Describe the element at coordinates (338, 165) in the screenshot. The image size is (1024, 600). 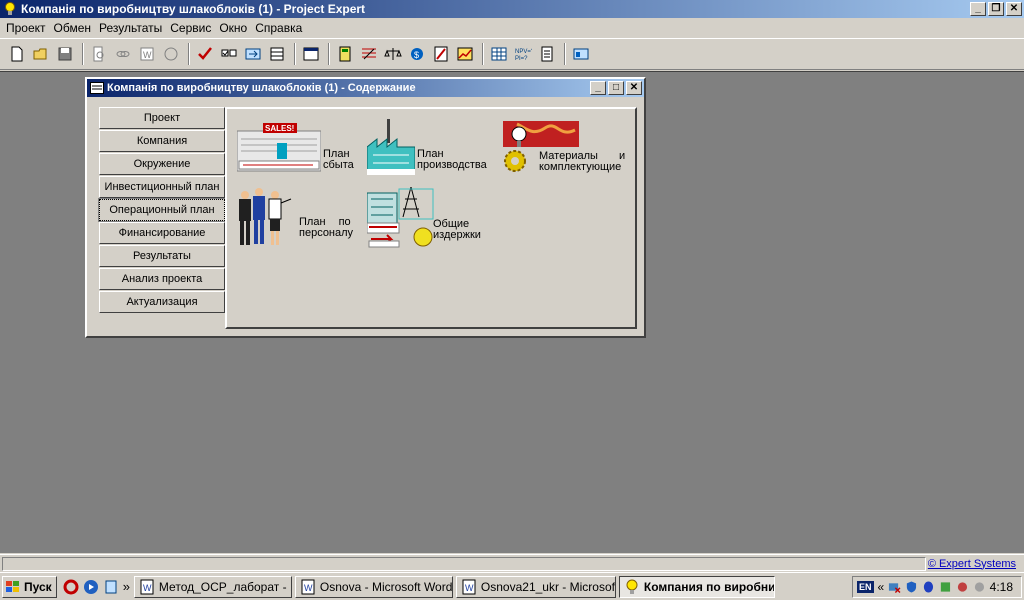
I see `sales-plan-label-2: сбыта` at that location.